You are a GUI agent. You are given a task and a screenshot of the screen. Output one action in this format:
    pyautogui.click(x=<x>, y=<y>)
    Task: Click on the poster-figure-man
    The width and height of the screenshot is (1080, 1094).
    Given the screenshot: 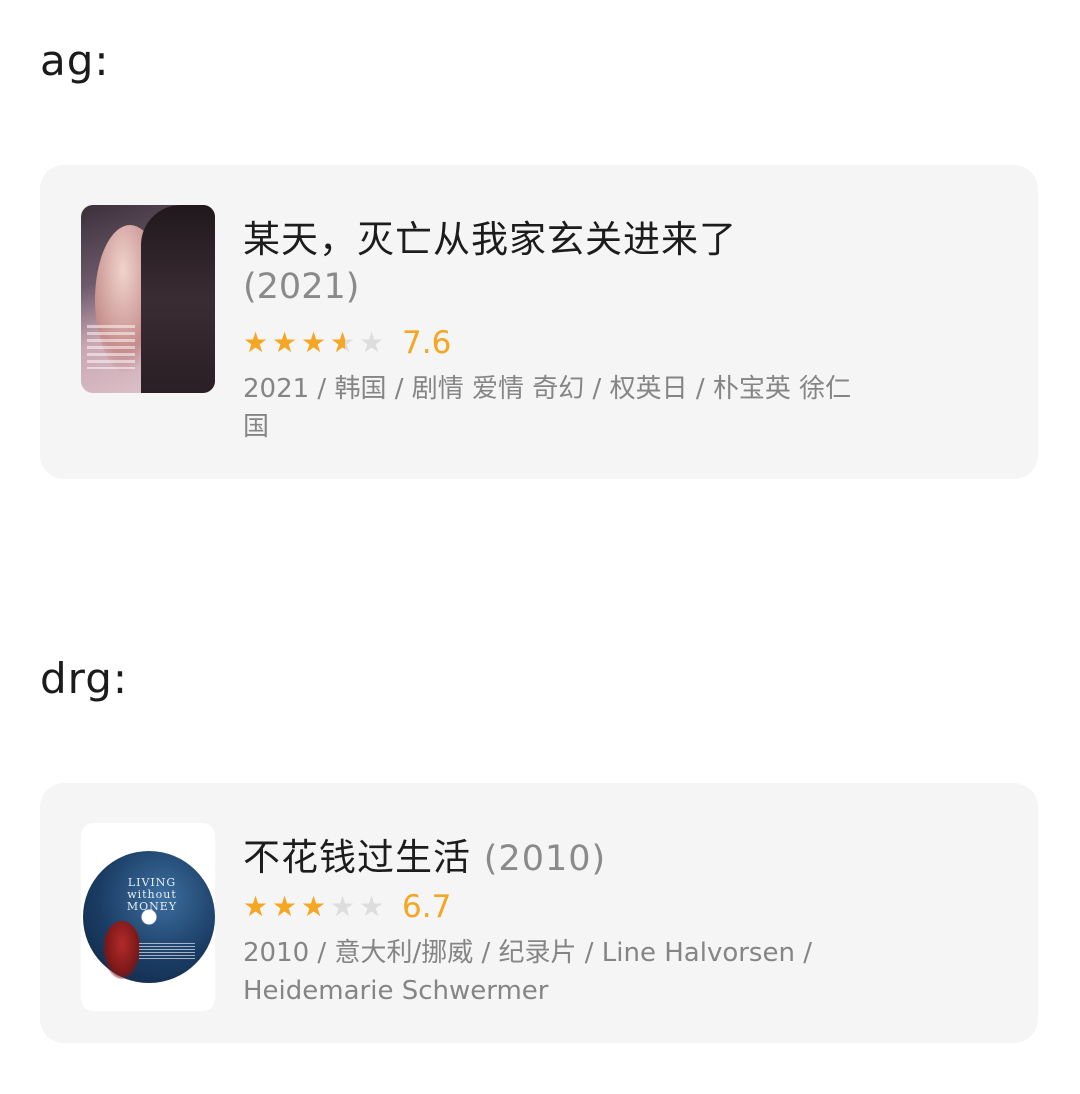 What is the action you would take?
    pyautogui.click(x=178, y=299)
    